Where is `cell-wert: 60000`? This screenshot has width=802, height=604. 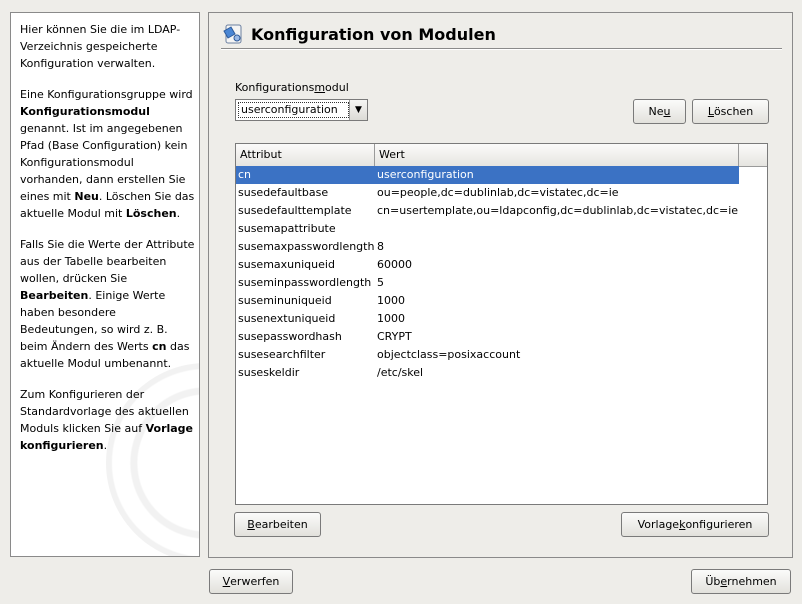
cell-wert: 60000 is located at coordinates (394, 264).